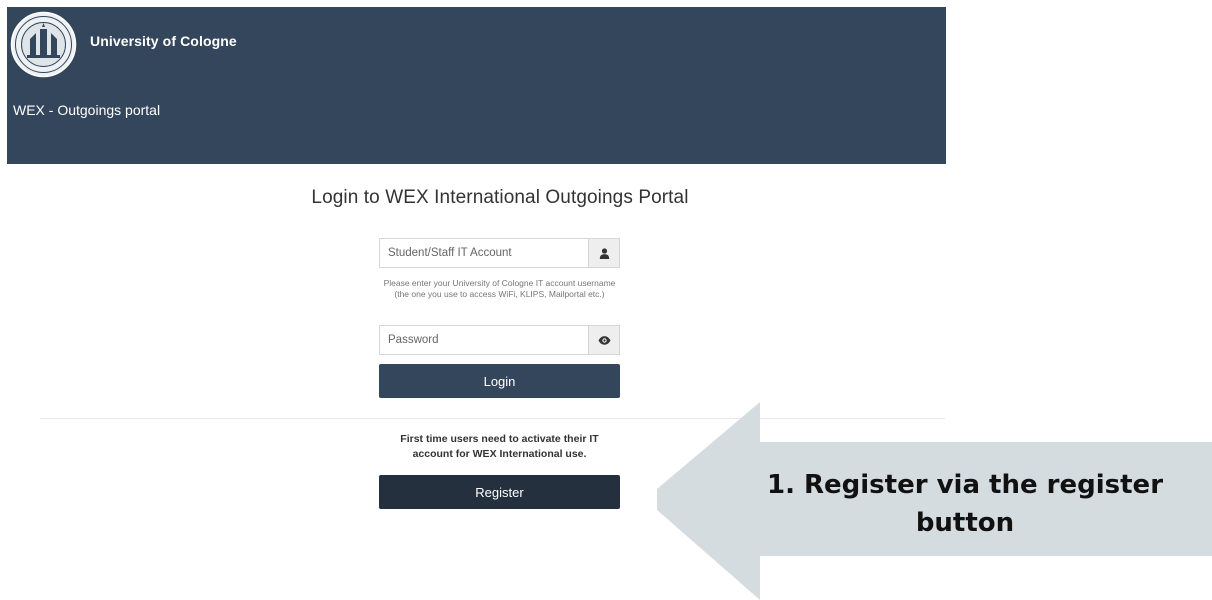 The image size is (1212, 600). I want to click on login-button: Login, so click(499, 381).